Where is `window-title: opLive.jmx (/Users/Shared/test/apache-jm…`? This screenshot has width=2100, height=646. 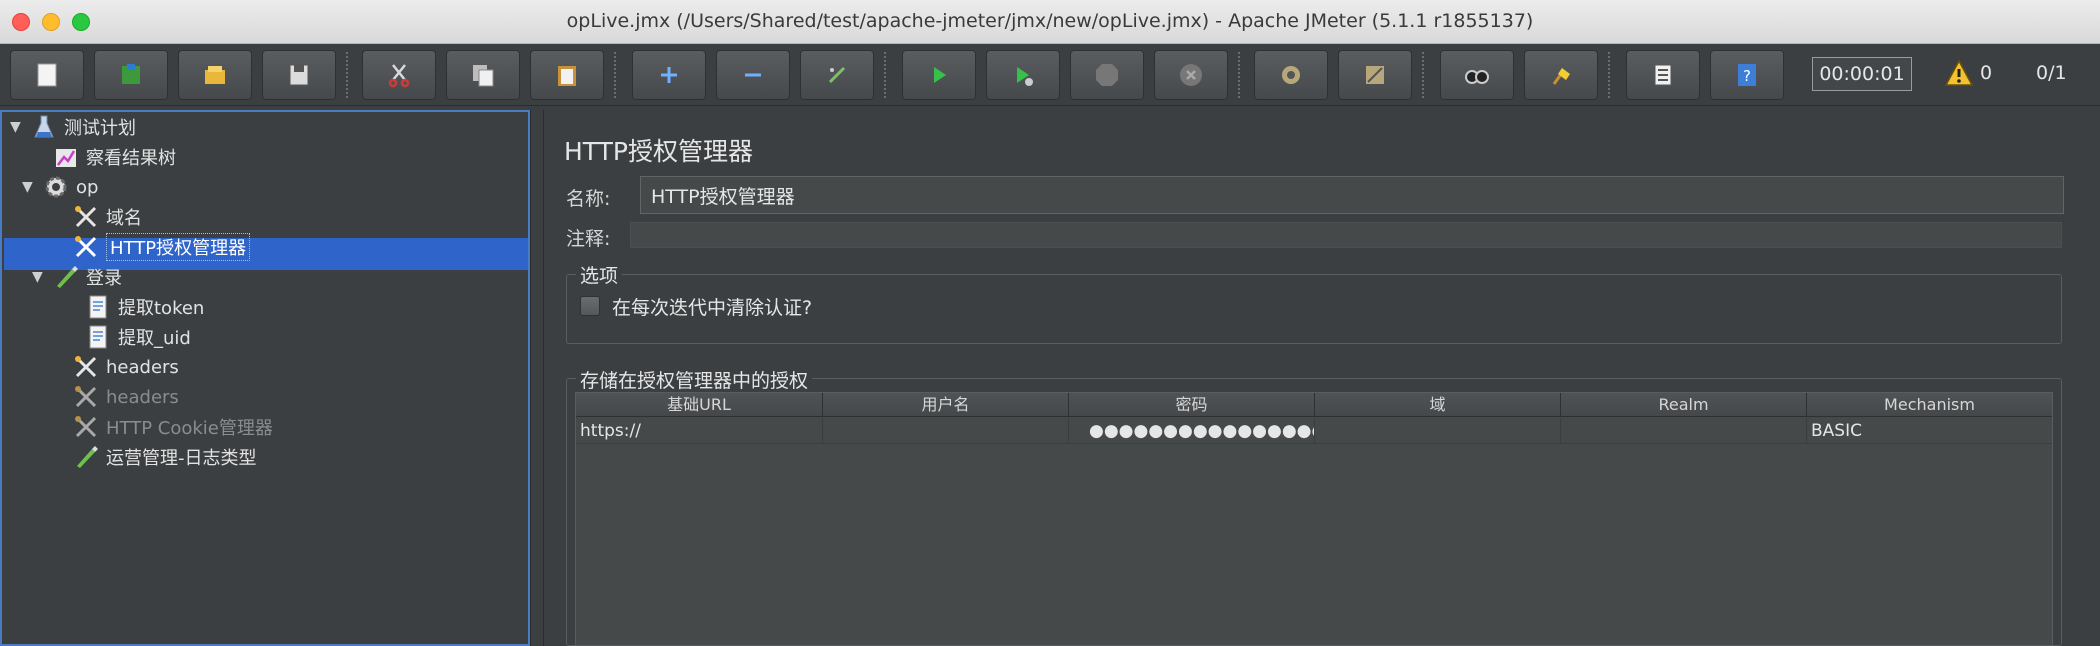
window-title: opLive.jmx (/Users/Shared/test/apache-jm… is located at coordinates (1050, 21).